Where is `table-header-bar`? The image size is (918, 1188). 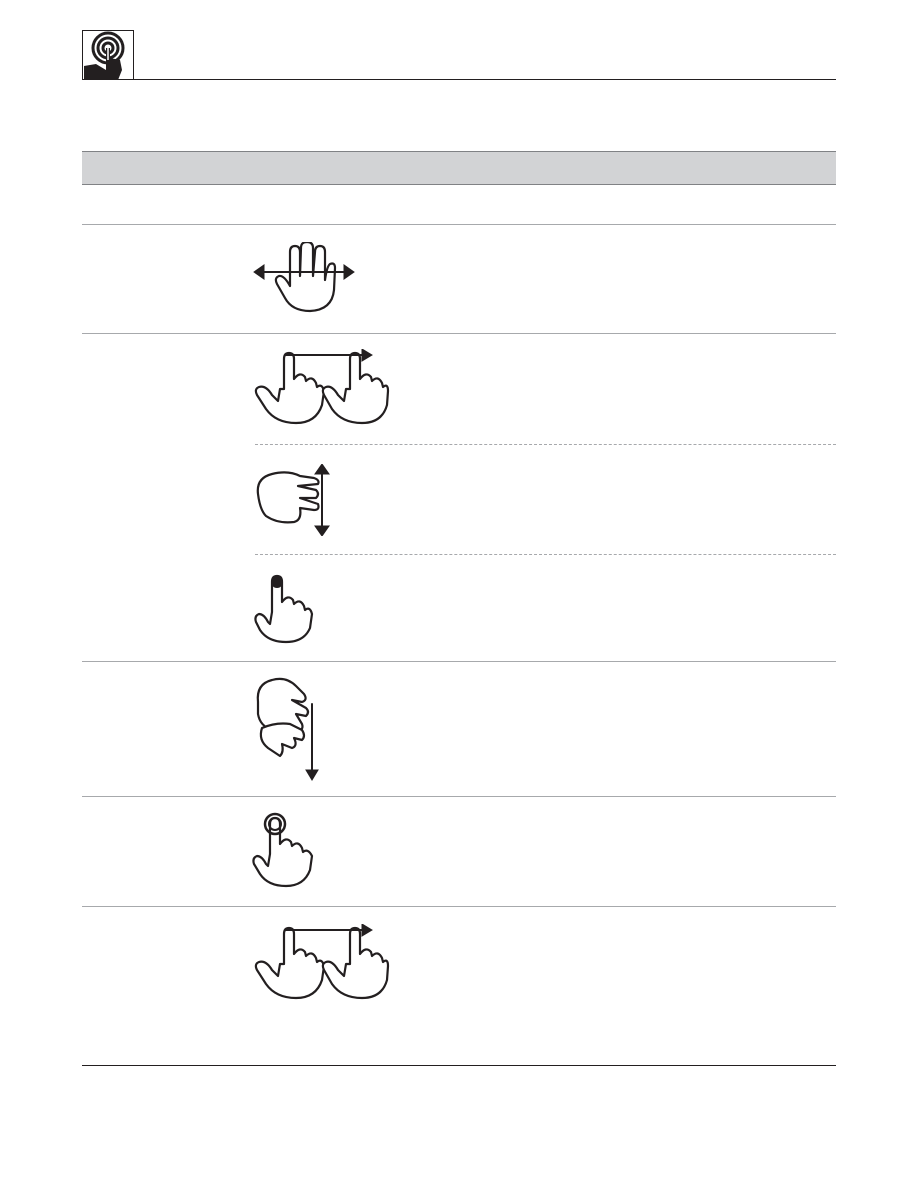 table-header-bar is located at coordinates (459, 168).